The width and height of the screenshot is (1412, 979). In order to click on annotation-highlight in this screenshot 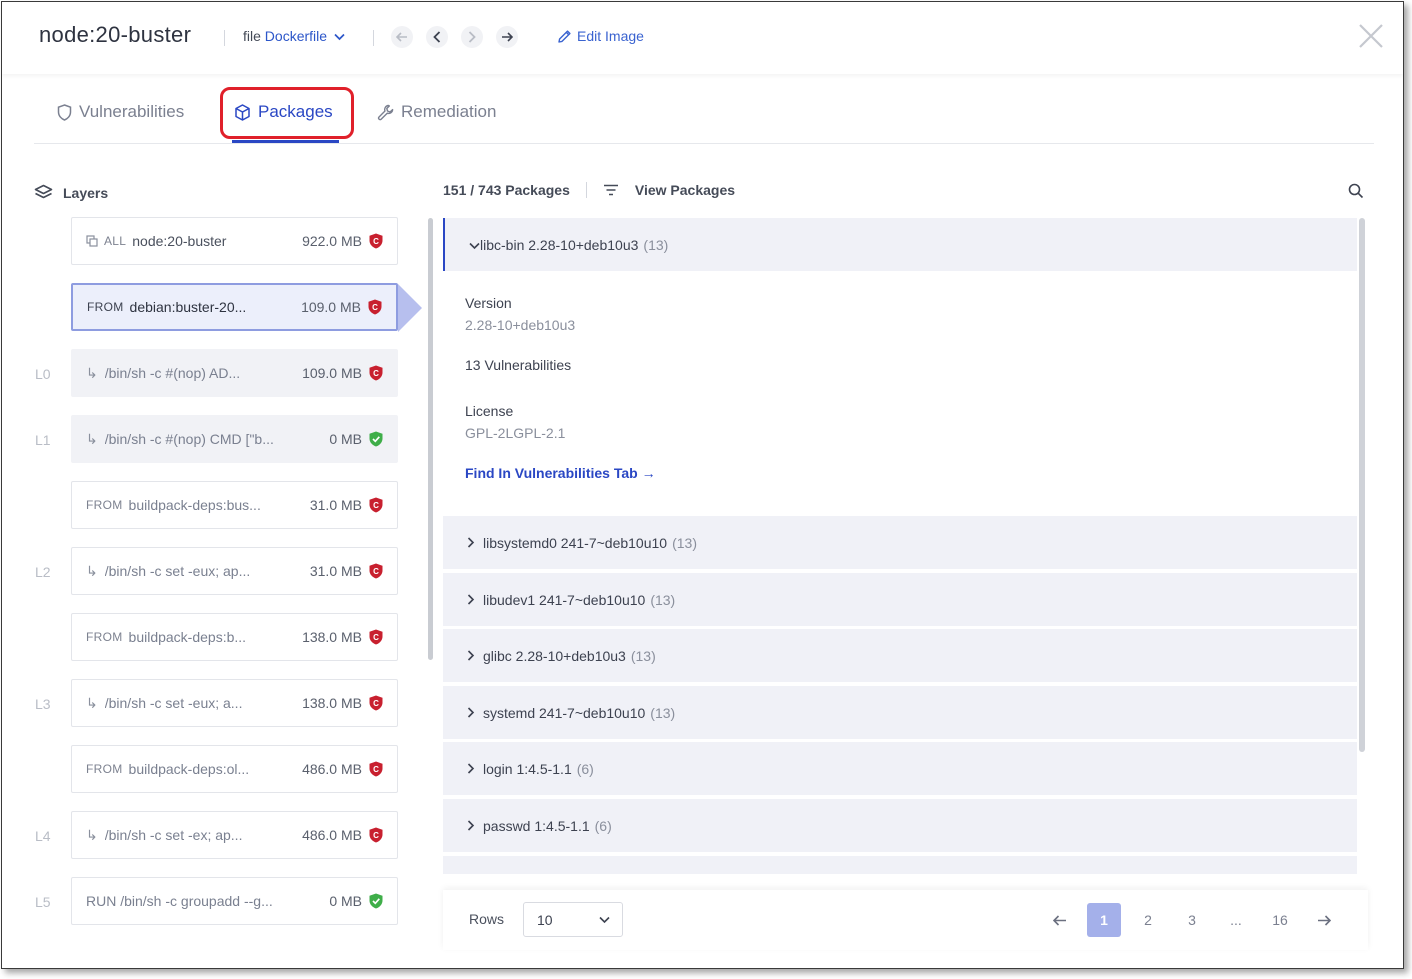, I will do `click(287, 113)`.